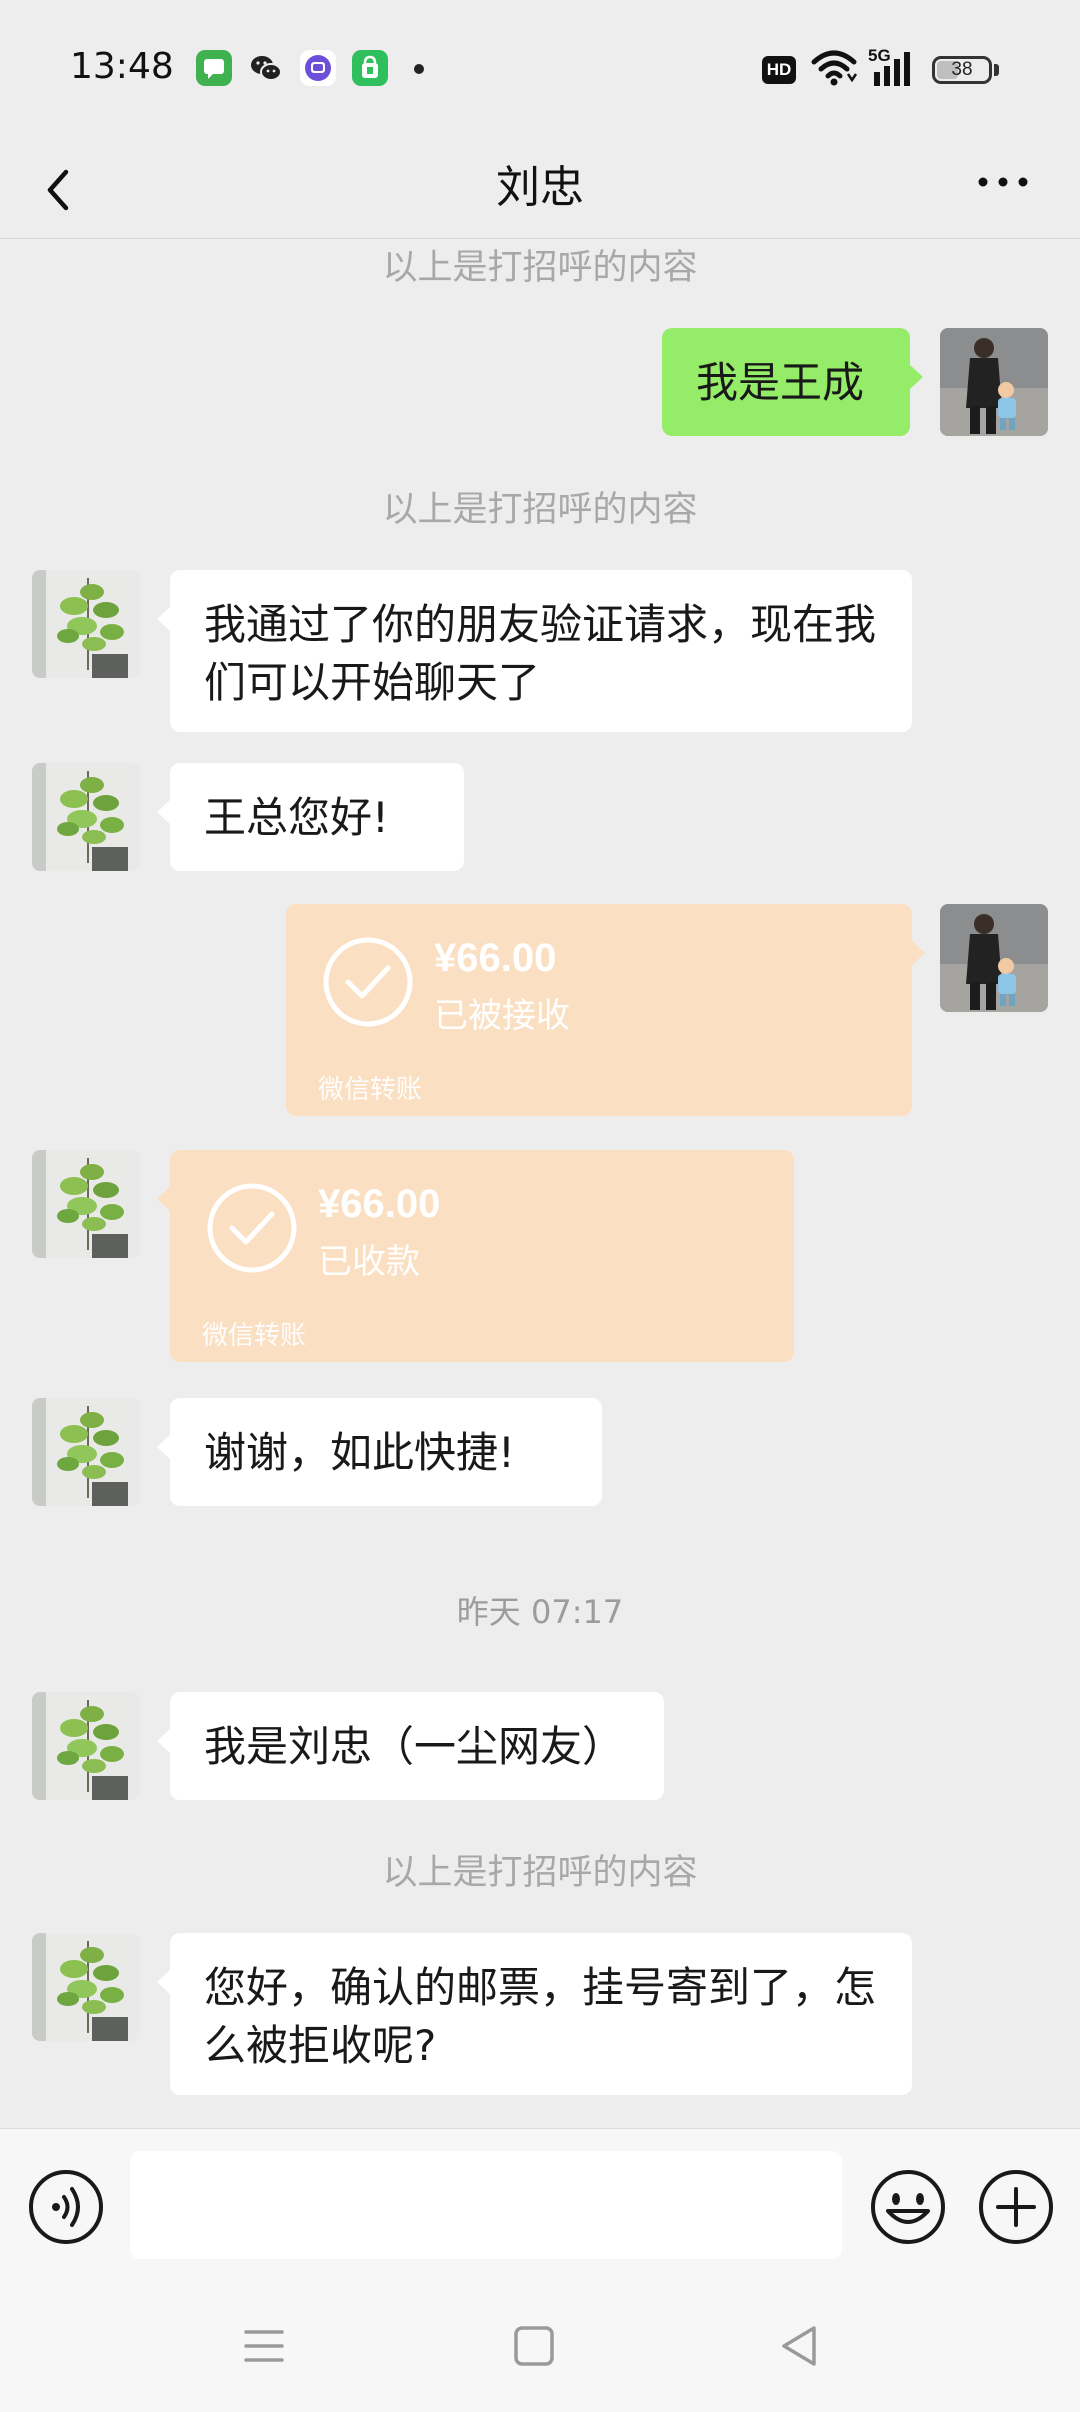 Image resolution: width=1080 pixels, height=2412 pixels. I want to click on more-functions-plus-icon, so click(1016, 2207).